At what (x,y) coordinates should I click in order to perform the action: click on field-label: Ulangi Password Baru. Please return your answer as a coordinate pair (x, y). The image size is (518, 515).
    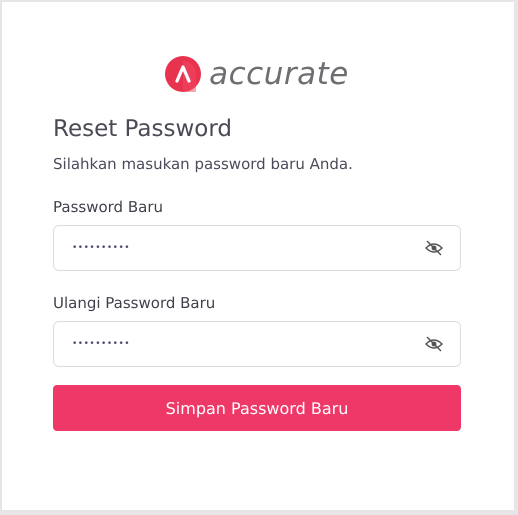
    Looking at the image, I should click on (134, 303).